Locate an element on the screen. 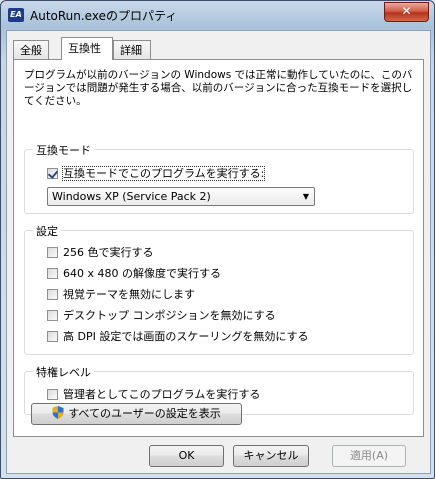 The width and height of the screenshot is (435, 479). setting-label: 高 DPI 設定では画面のスケーリングを無効にする is located at coordinates (186, 336).